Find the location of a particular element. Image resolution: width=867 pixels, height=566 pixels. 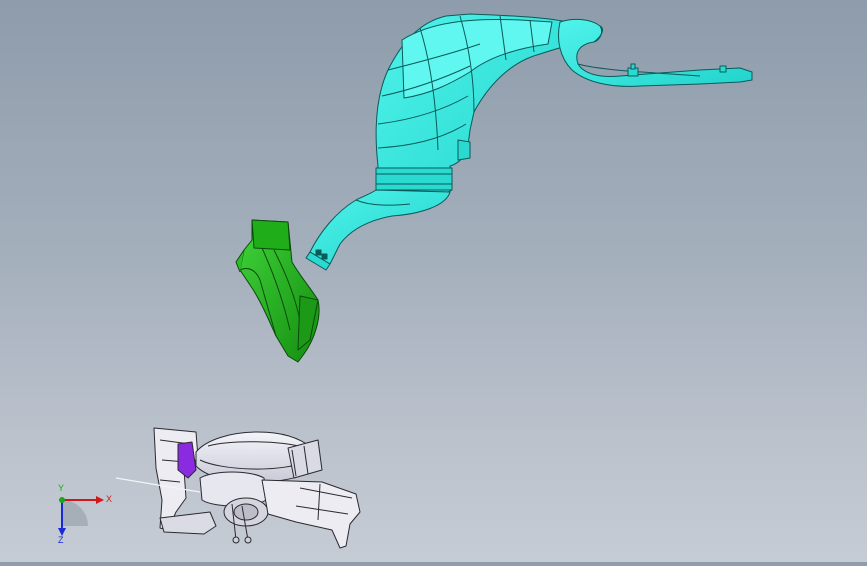

z-axis-label: Z is located at coordinates (61, 539).